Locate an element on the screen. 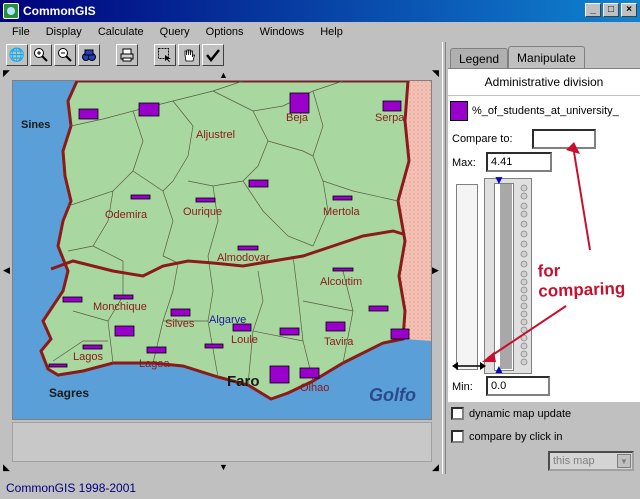 The width and height of the screenshot is (640, 499). print-icon is located at coordinates (127, 55).